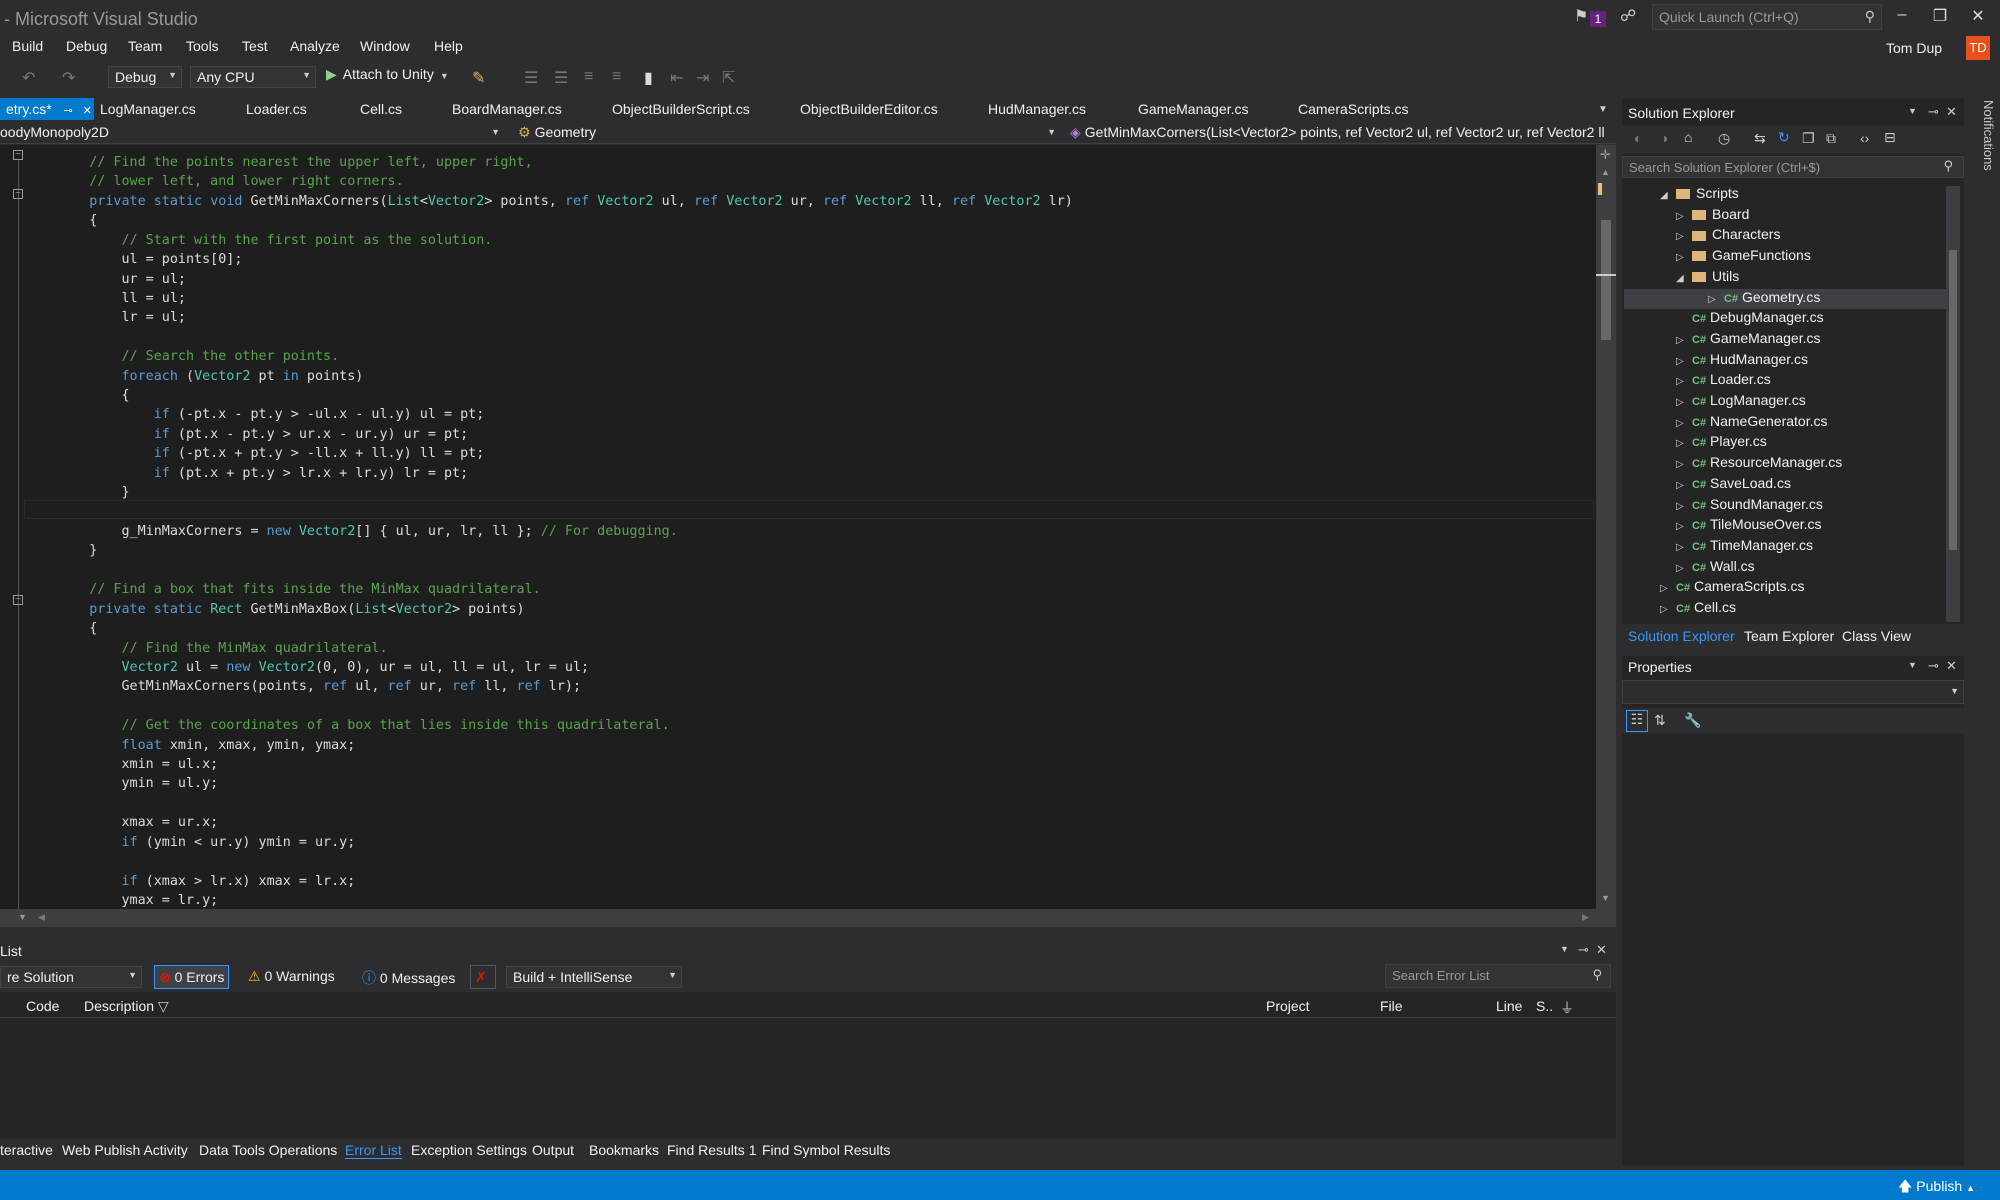  Describe the element at coordinates (1660, 720) in the screenshot. I see `alphabetical-icon: ⇅` at that location.